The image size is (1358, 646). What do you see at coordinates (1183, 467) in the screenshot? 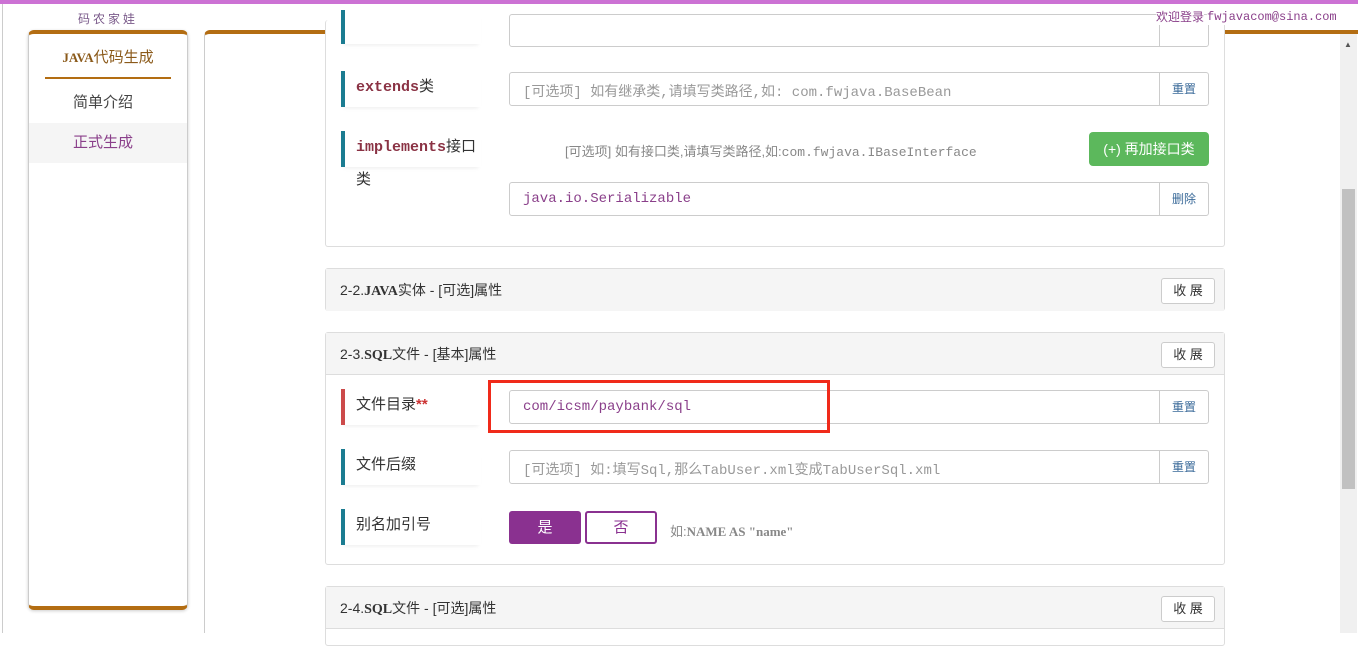
I see `file-suffix-reset-button: 重置` at bounding box center [1183, 467].